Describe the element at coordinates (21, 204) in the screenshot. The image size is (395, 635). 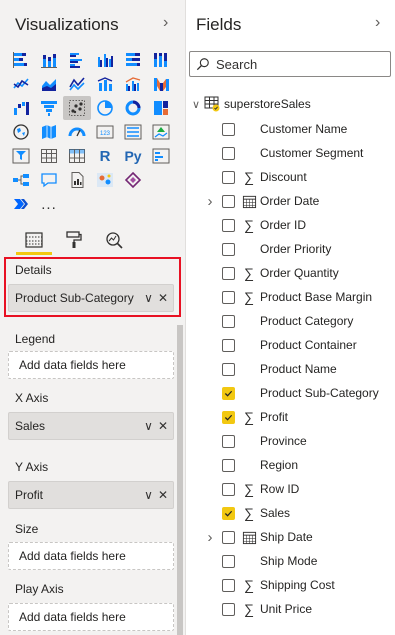
I see `power-automate-icon` at that location.